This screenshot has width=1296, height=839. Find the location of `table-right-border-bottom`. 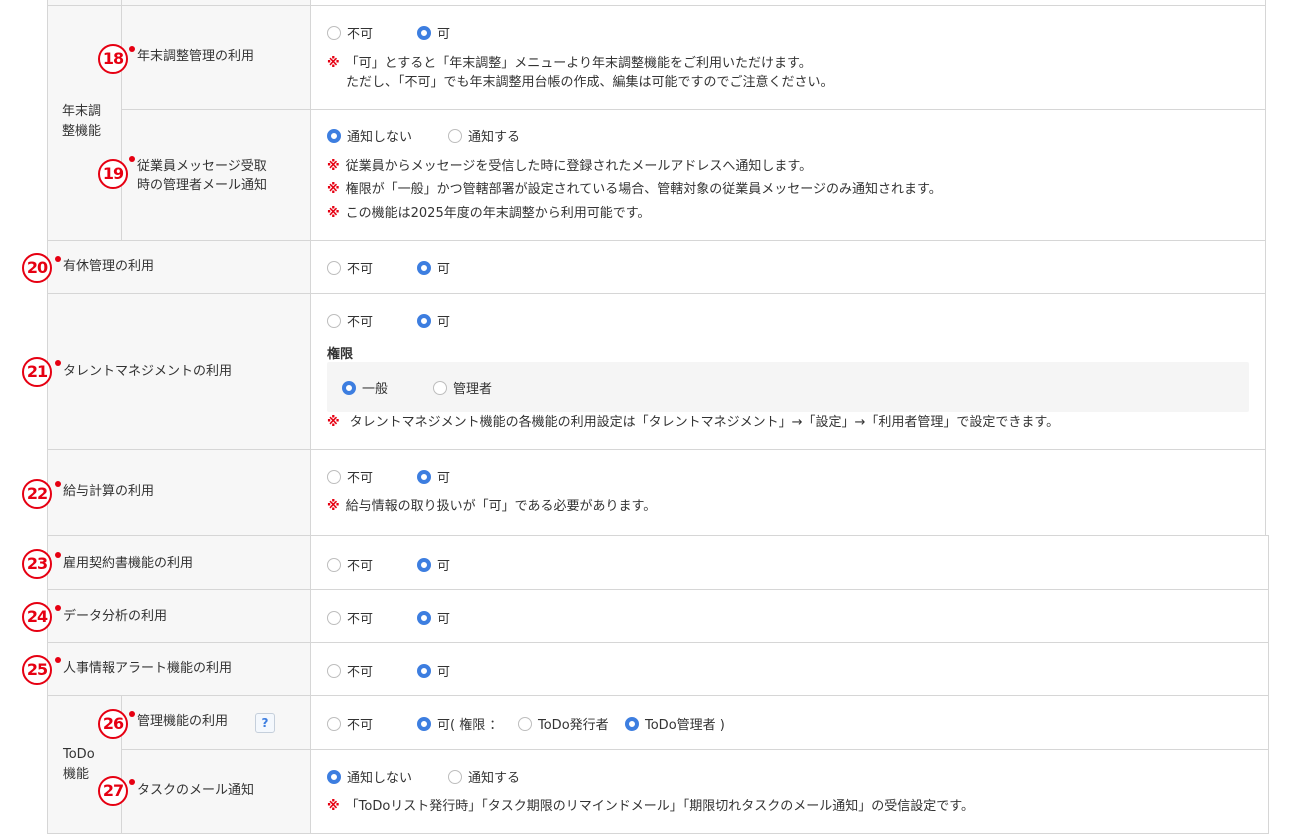

table-right-border-bottom is located at coordinates (1268, 684).